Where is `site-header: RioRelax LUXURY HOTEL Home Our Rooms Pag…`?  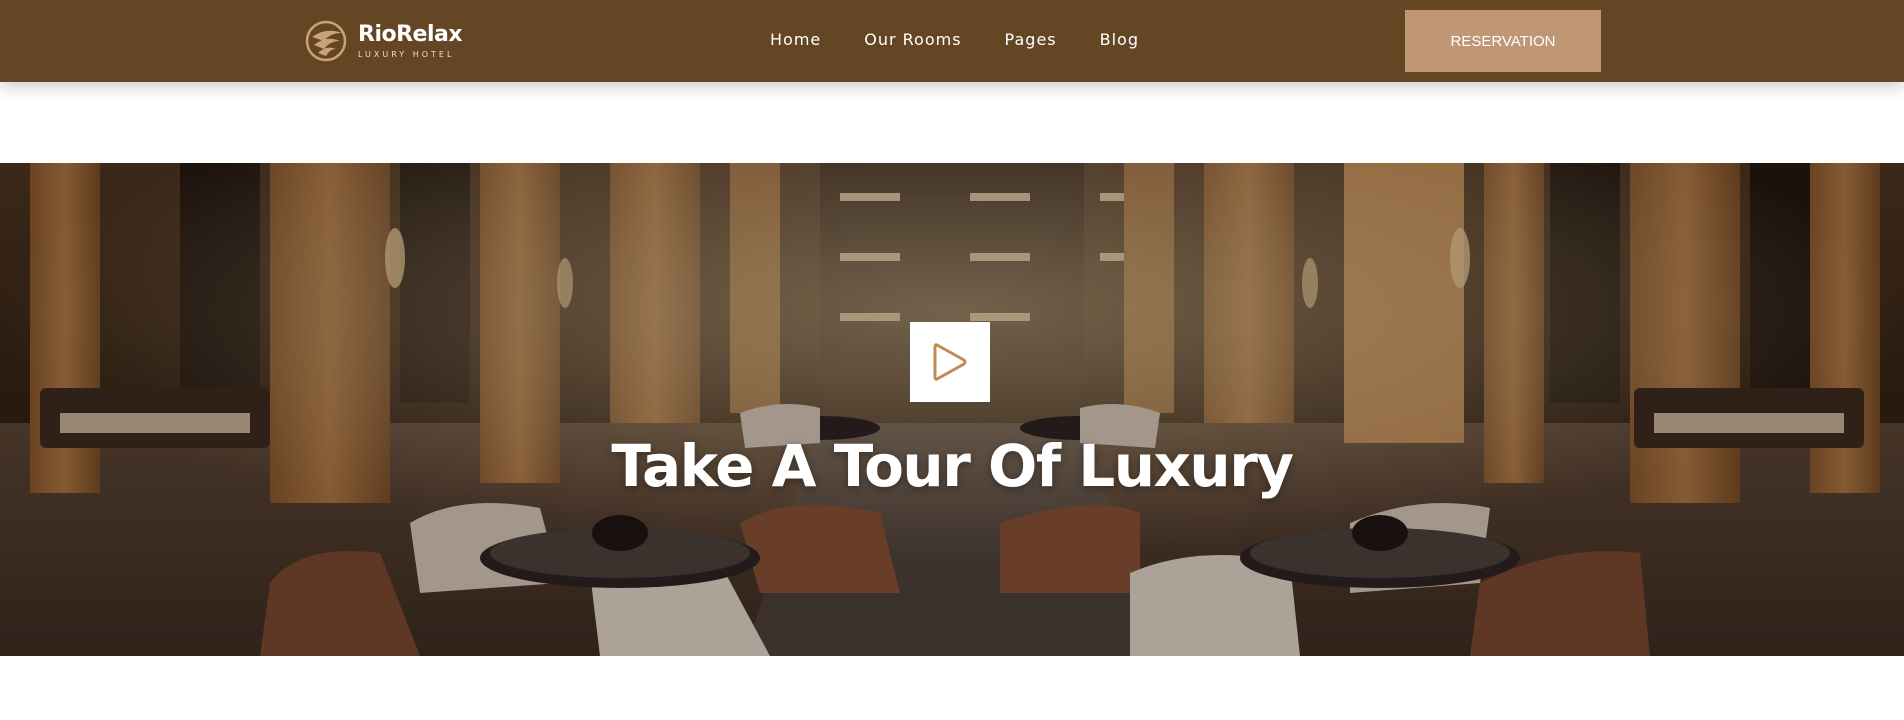
site-header: RioRelax LUXURY HOTEL Home Our Rooms Pag… is located at coordinates (952, 41).